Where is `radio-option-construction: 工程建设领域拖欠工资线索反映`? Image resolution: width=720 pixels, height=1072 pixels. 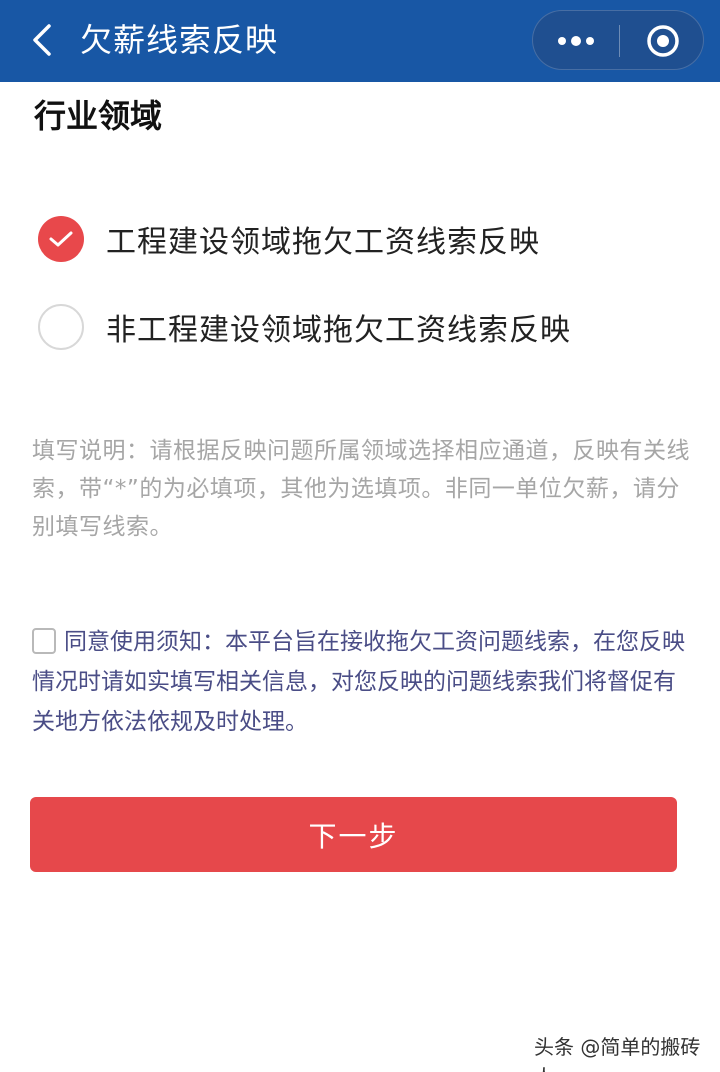
radio-option-construction: 工程建设领域拖欠工资线索反映 is located at coordinates (358, 239).